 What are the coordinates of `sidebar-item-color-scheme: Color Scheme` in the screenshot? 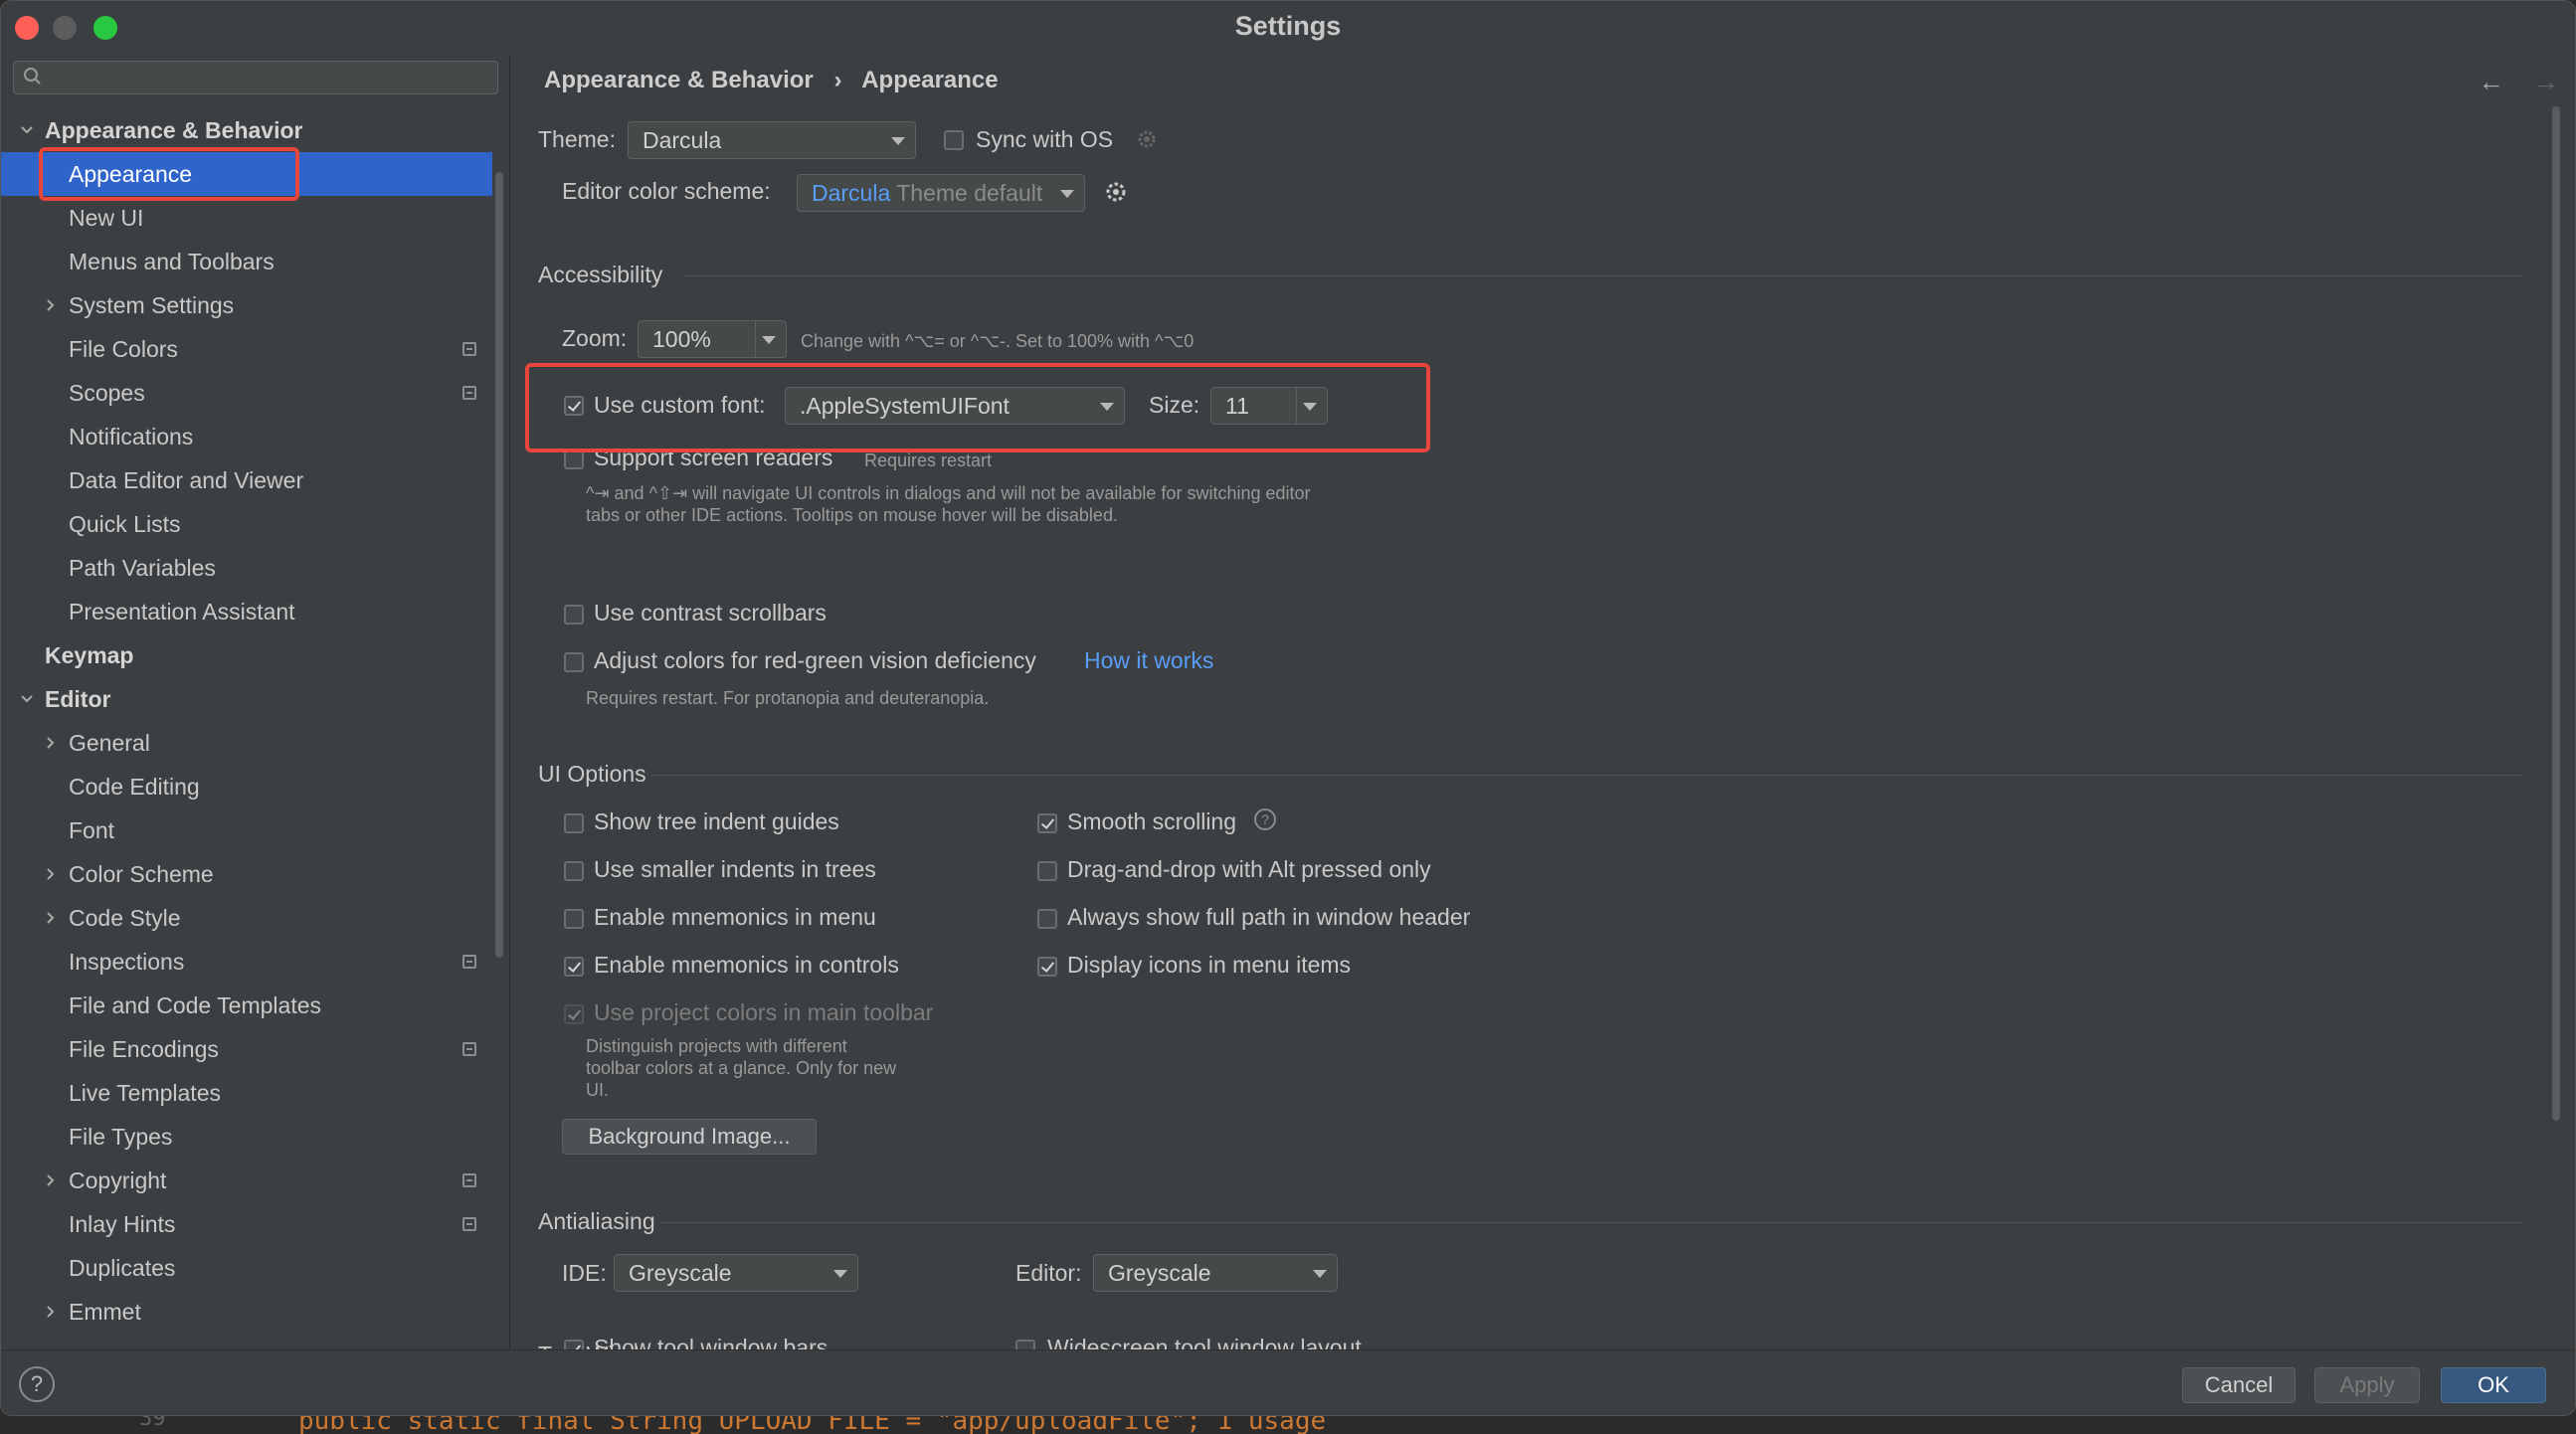 It's located at (246, 874).